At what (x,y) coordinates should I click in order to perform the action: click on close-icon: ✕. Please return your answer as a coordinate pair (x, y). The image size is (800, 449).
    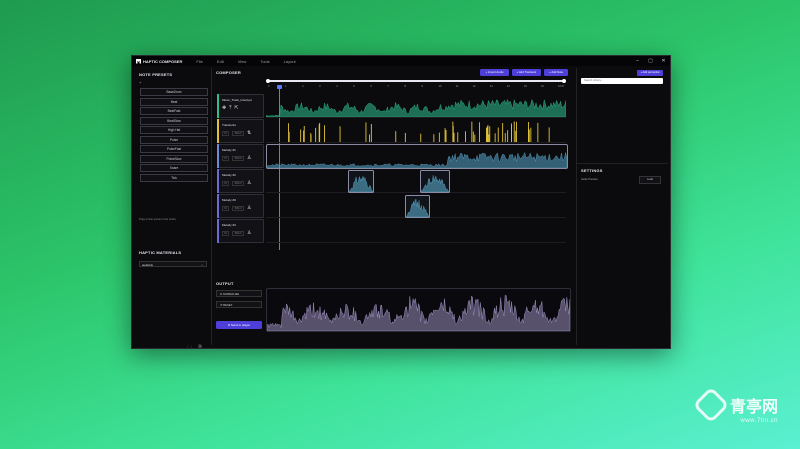
    Looking at the image, I should click on (663, 61).